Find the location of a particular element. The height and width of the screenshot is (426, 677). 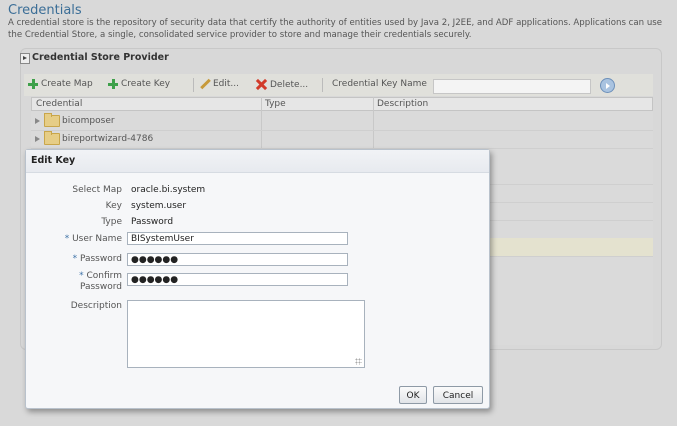

collapse-icon is located at coordinates (25, 58).